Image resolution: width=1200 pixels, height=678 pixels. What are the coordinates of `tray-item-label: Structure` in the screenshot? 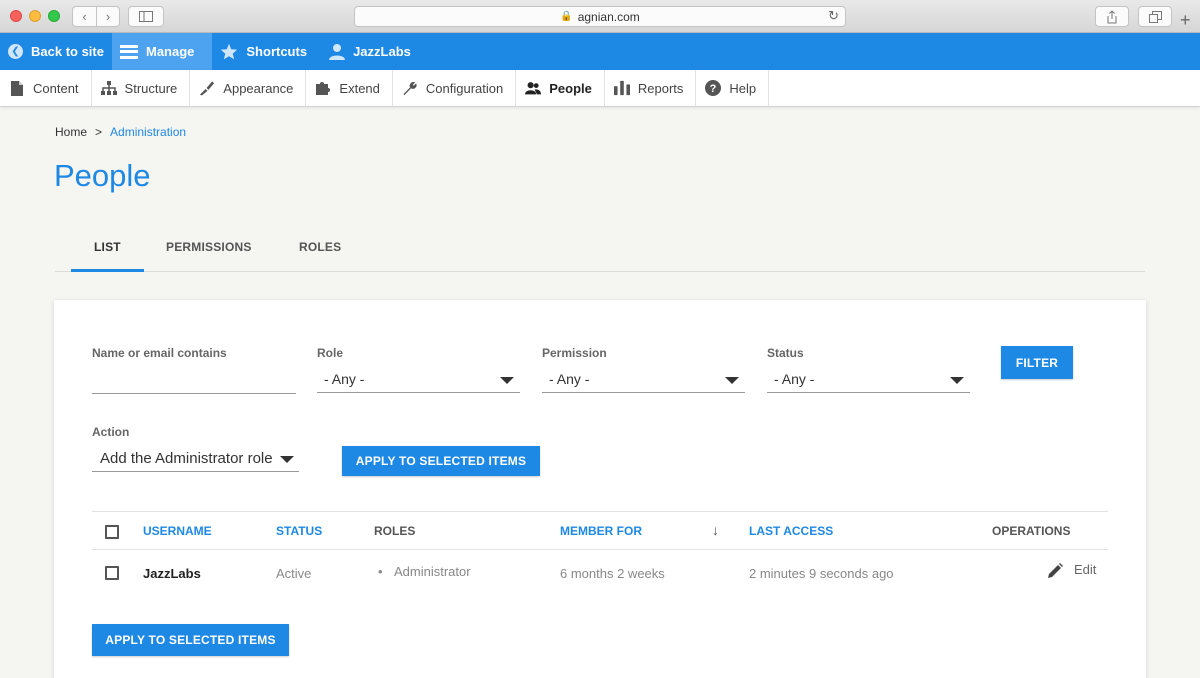 It's located at (151, 88).